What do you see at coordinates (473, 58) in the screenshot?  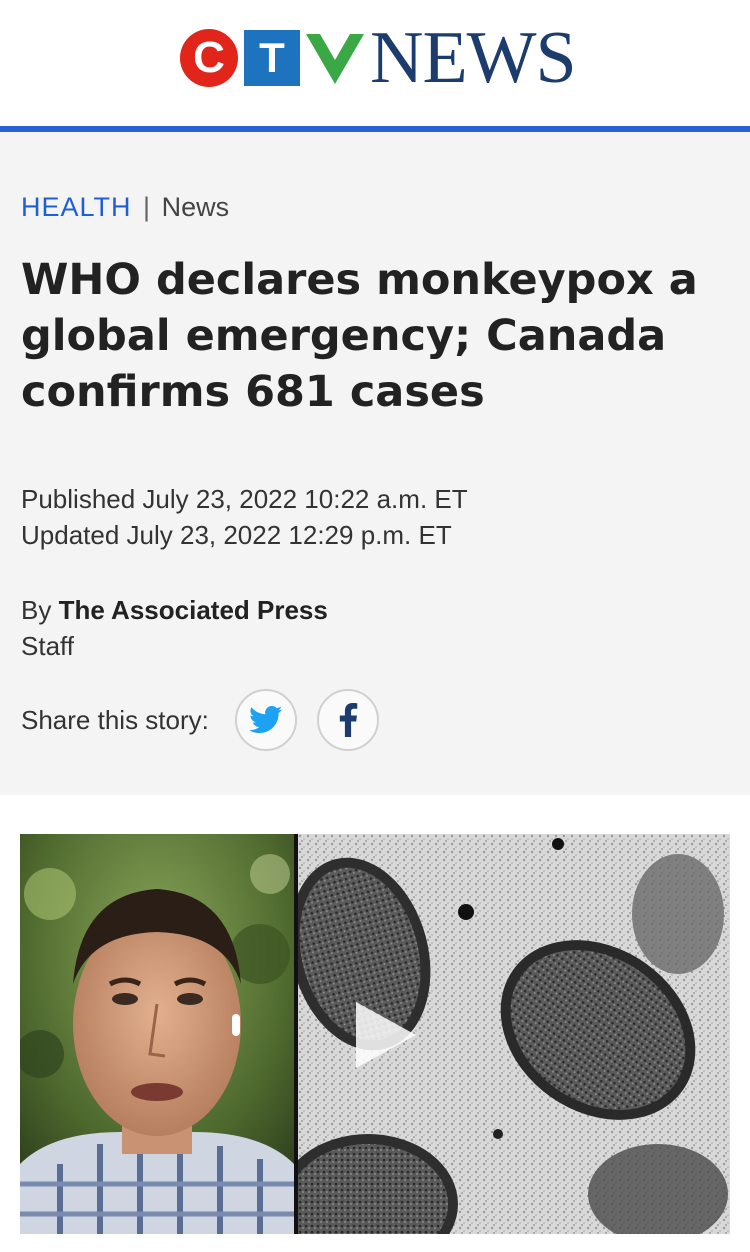 I see `logo-news-wordmark: NEWS` at bounding box center [473, 58].